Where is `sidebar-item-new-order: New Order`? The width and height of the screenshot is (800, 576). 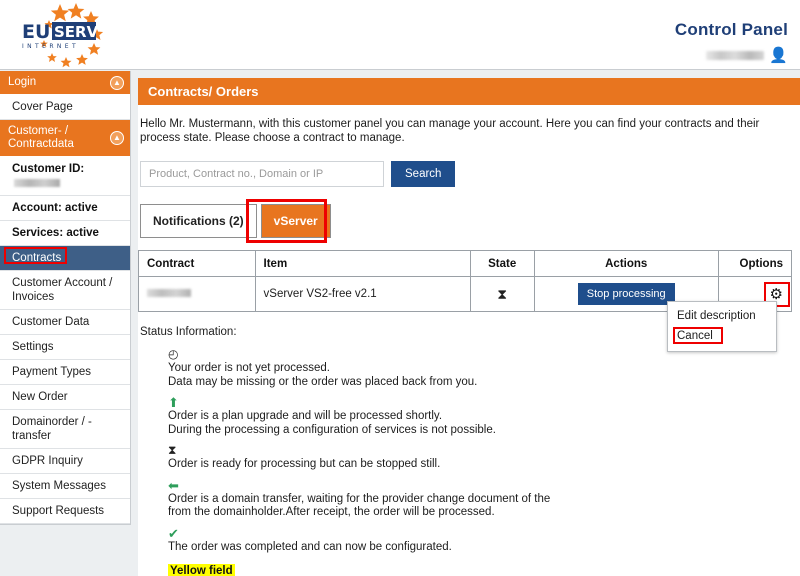
sidebar-item-new-order: New Order is located at coordinates (65, 397).